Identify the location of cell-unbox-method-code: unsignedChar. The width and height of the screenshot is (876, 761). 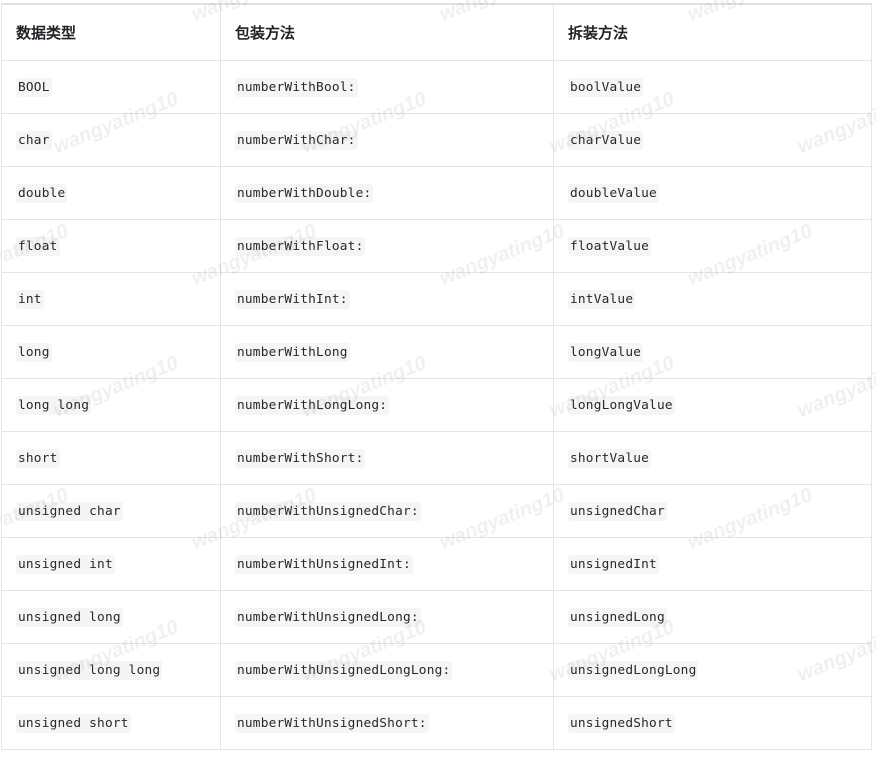
(617, 511).